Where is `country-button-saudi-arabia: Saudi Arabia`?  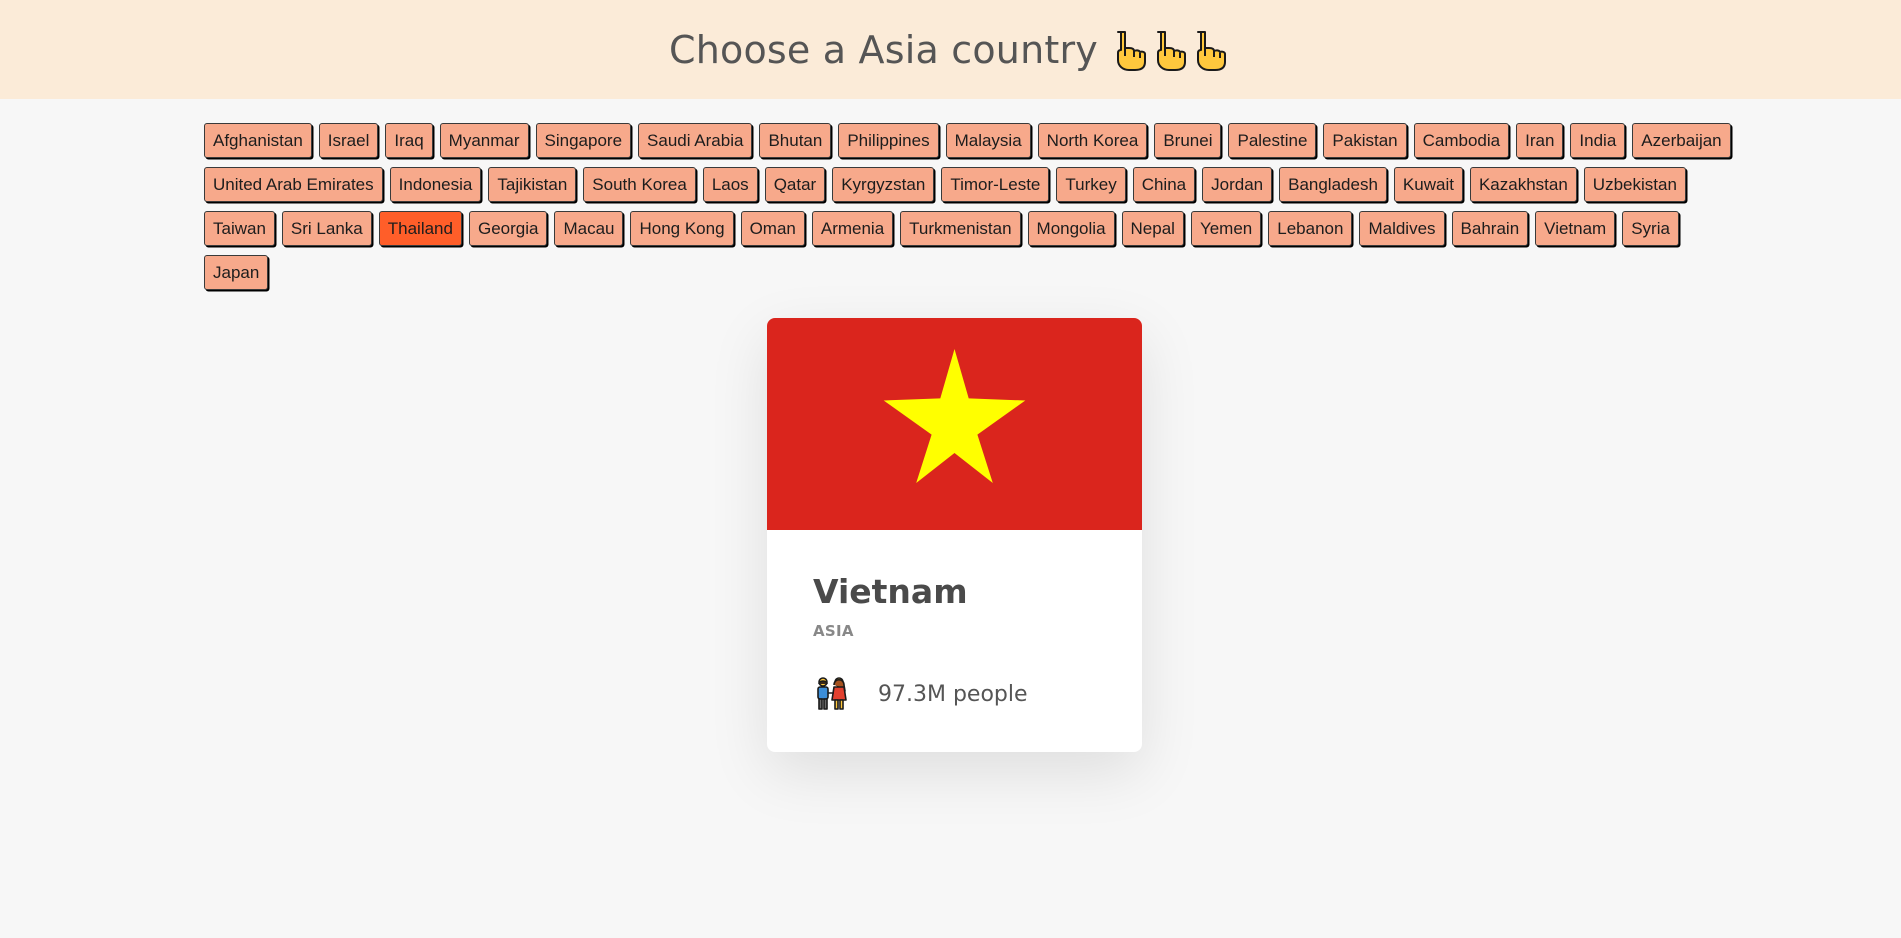
country-button-saudi-arabia: Saudi Arabia is located at coordinates (695, 140).